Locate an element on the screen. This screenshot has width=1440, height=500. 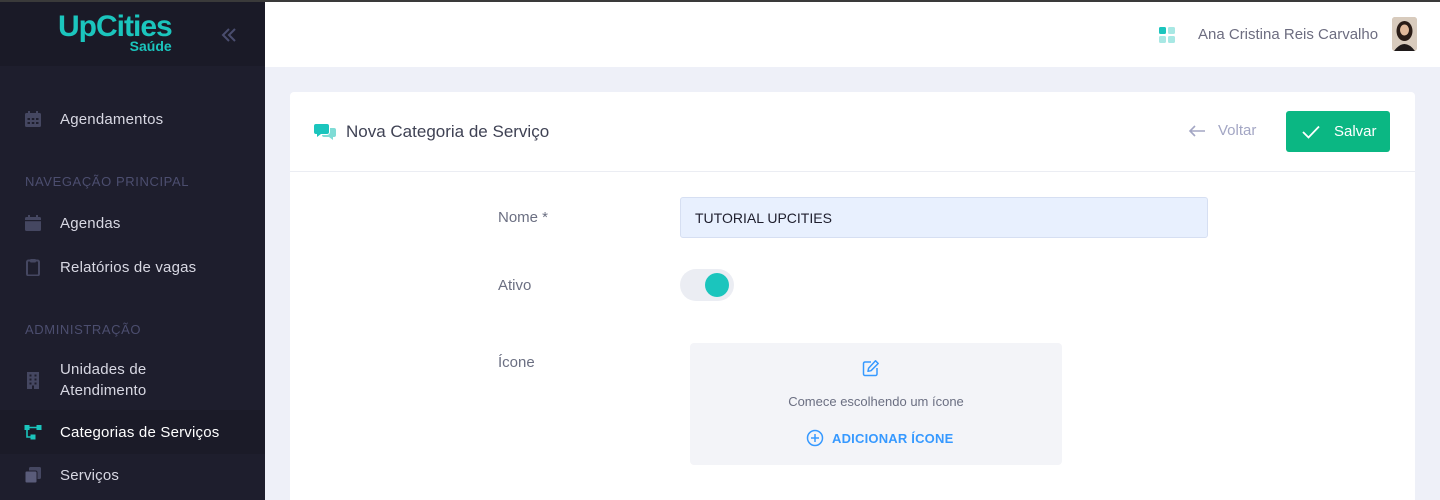
brand-area: UpCities Saúde is located at coordinates (132, 34).